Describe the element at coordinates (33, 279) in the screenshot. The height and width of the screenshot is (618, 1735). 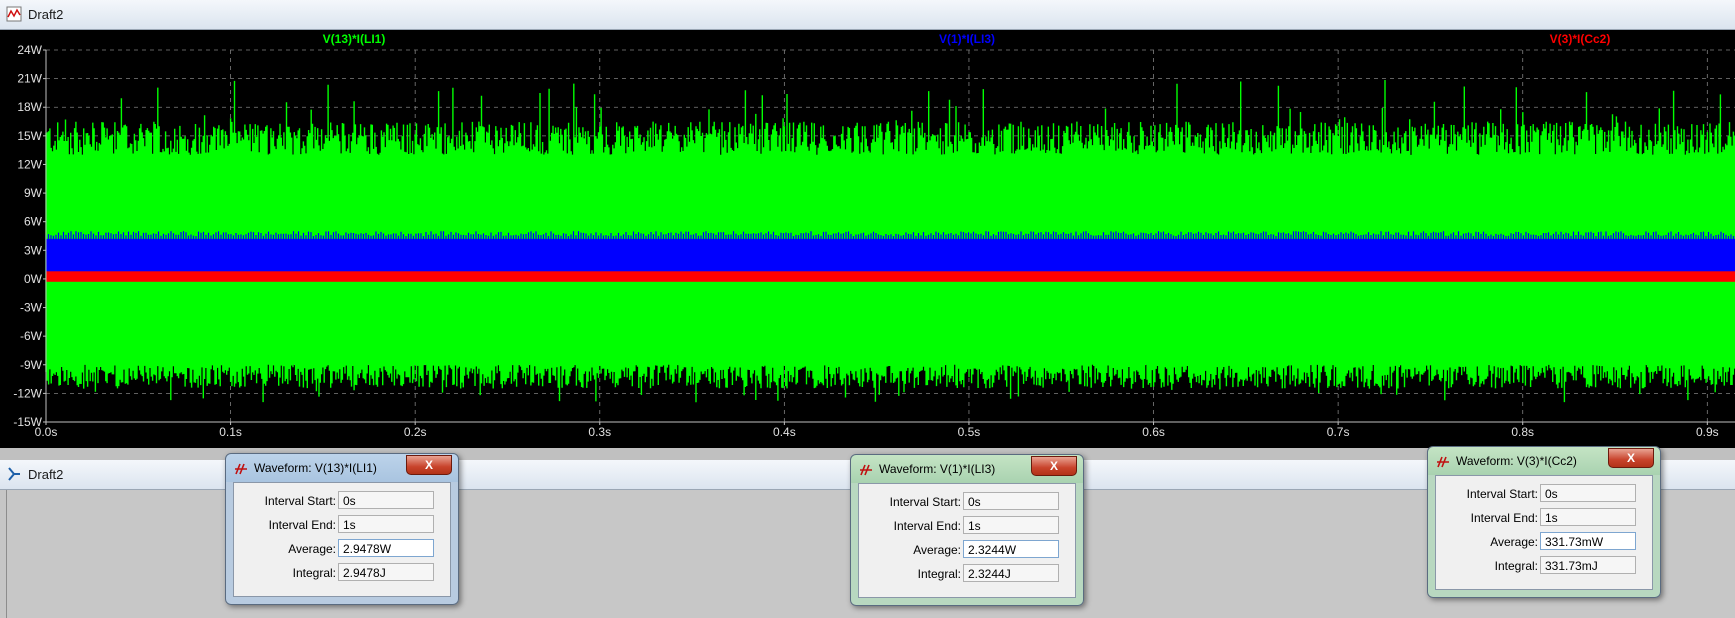
I see `y-tick-label: 0W` at that location.